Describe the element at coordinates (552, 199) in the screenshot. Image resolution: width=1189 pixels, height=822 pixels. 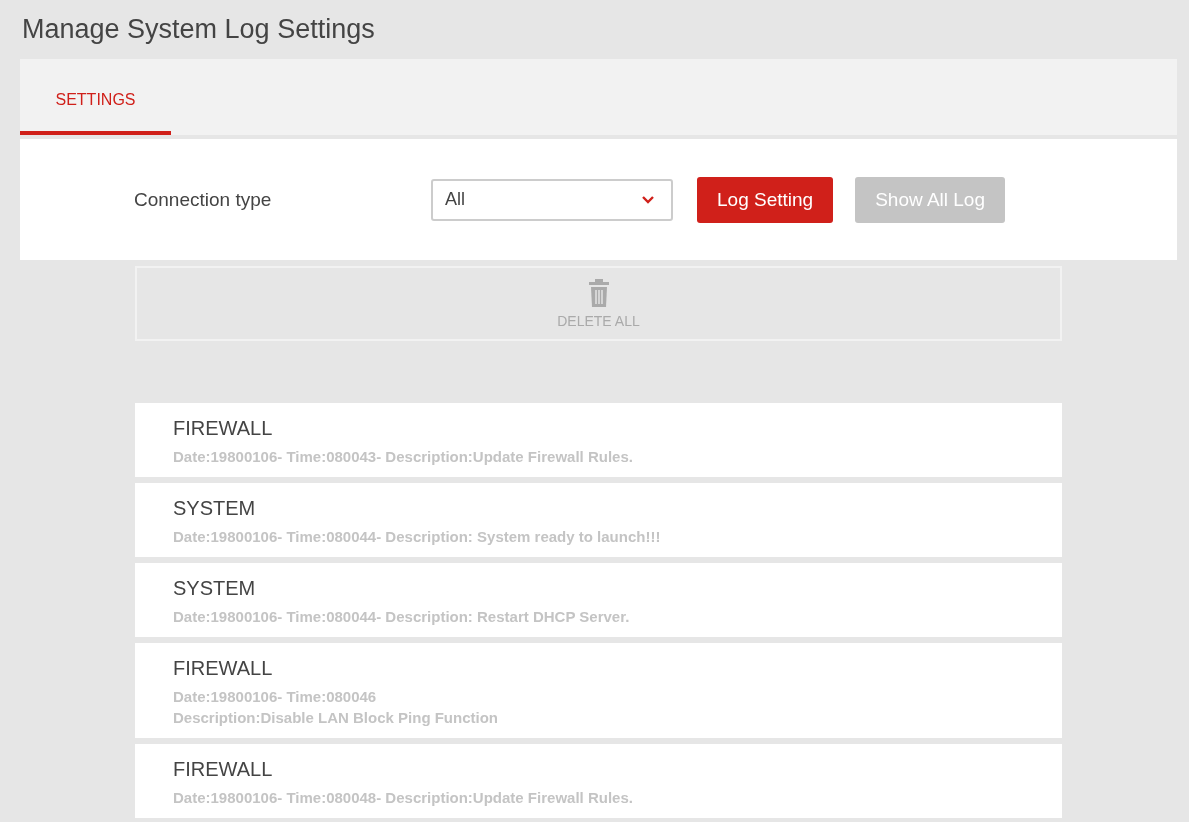
I see `connection-type-select: All` at that location.